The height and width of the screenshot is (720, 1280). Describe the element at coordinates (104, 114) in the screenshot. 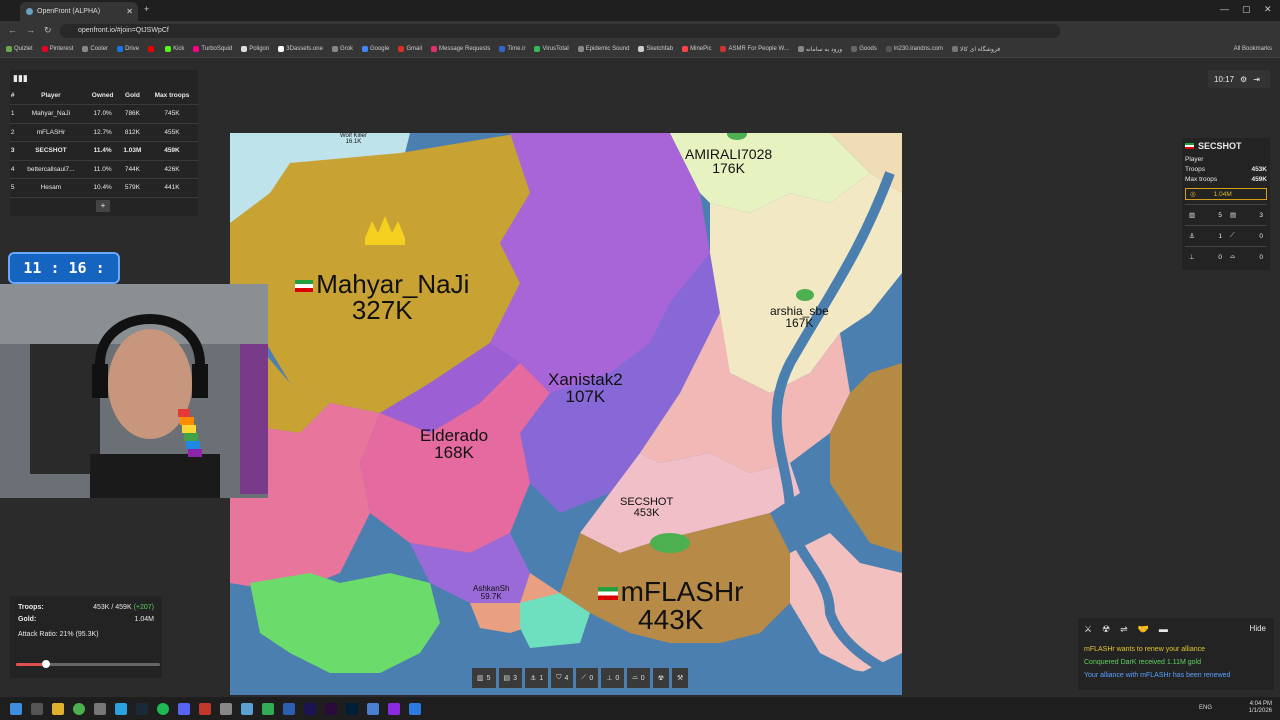

I see `leaderboard-row: 1 Mahyar_NaJi 17.0% 786K 745K` at that location.